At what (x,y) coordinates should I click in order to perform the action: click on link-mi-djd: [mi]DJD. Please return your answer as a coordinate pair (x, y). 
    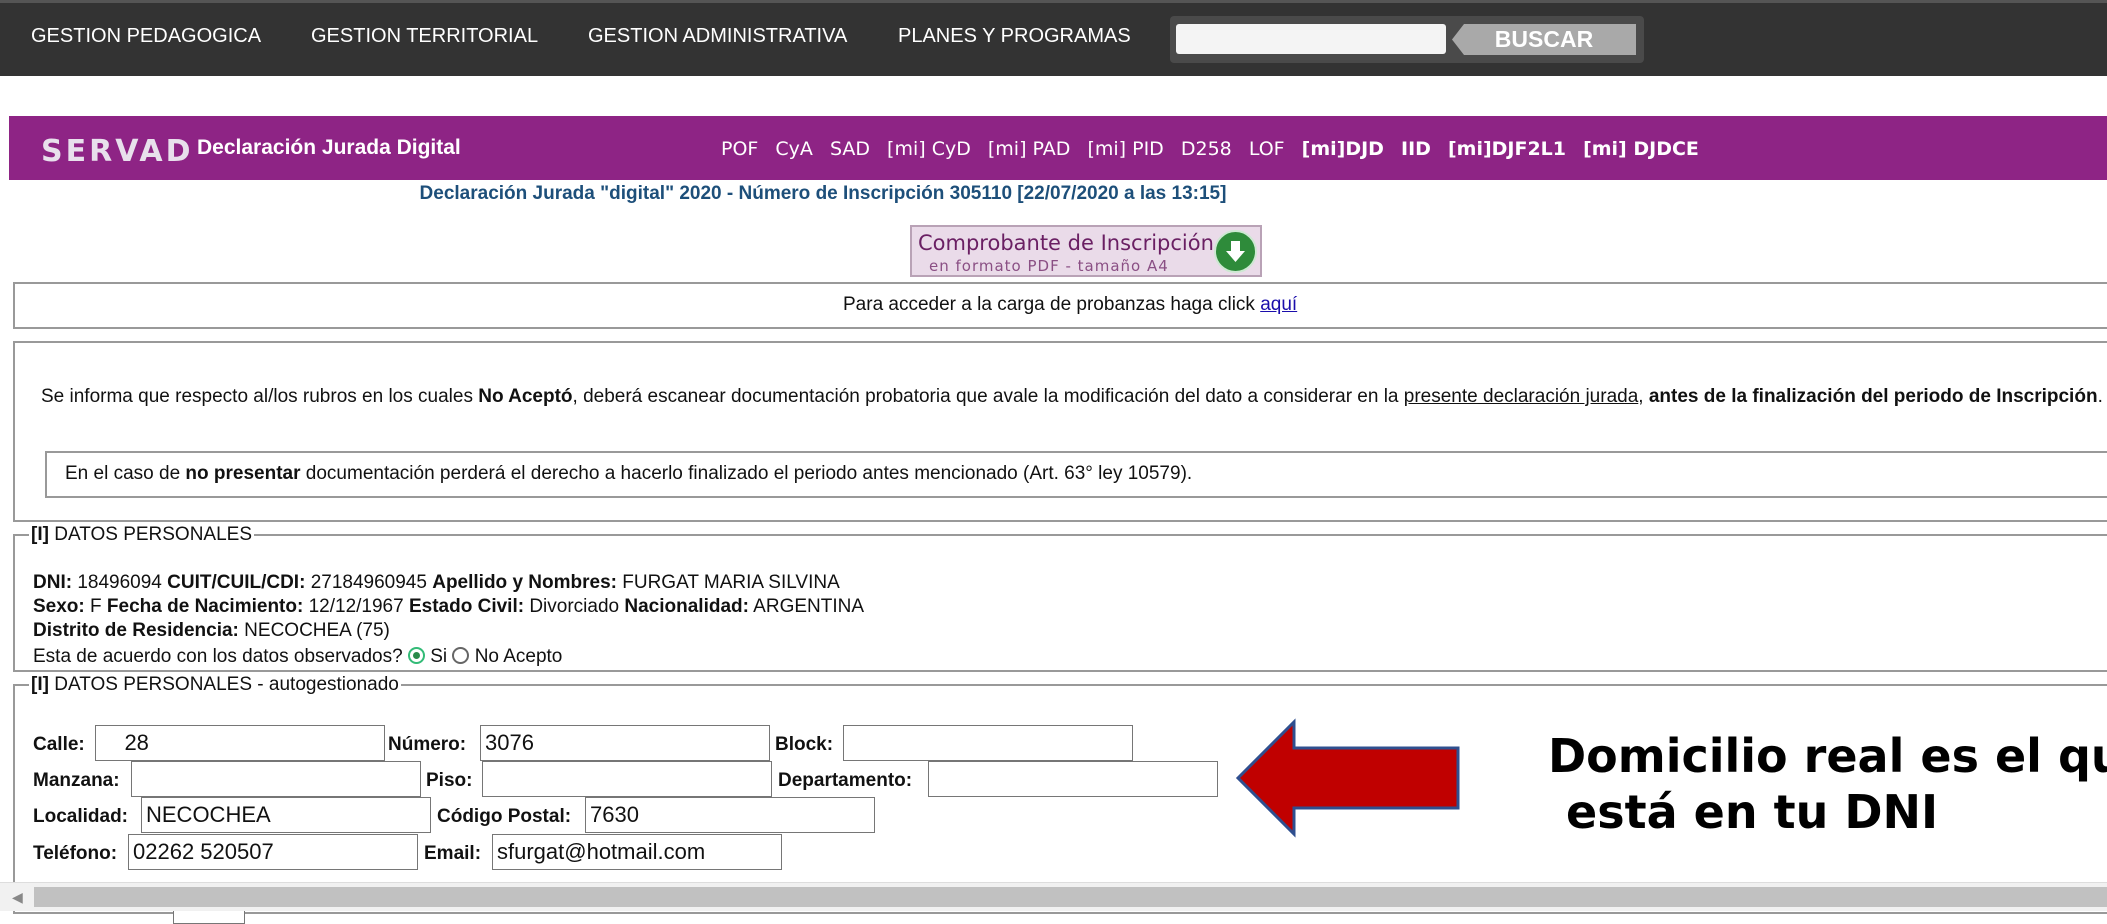
    Looking at the image, I should click on (1343, 149).